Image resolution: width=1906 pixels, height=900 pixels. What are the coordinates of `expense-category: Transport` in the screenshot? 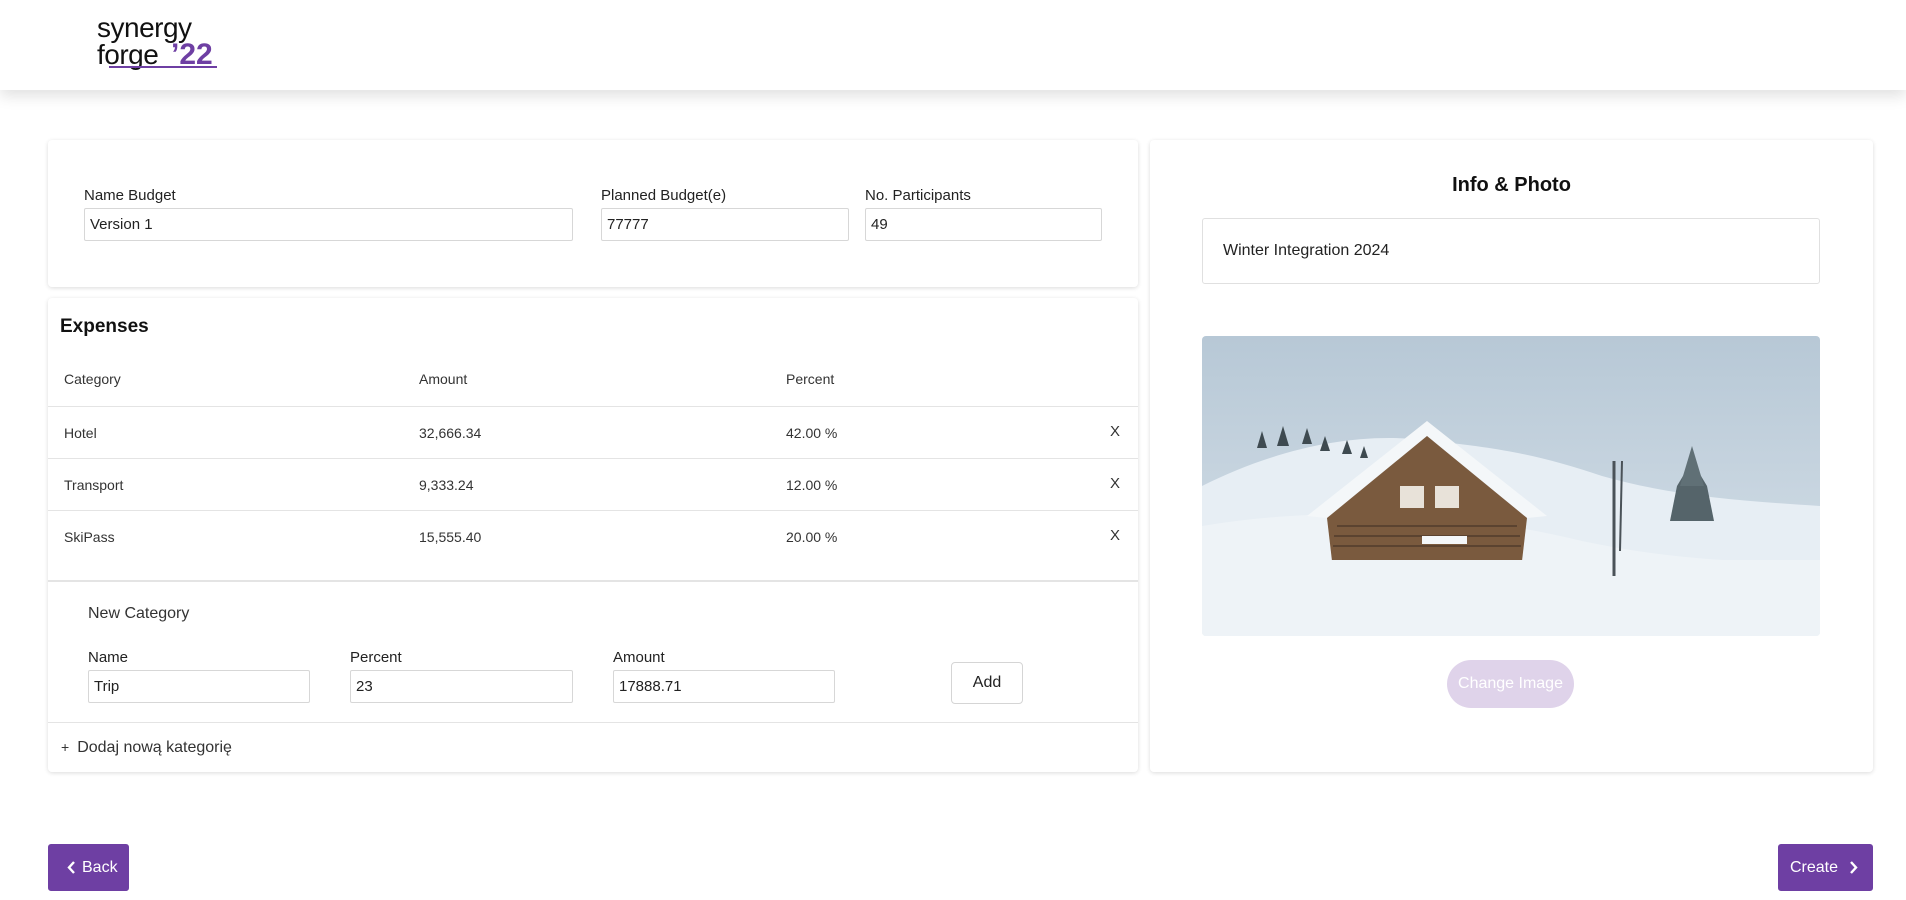 It's located at (94, 485).